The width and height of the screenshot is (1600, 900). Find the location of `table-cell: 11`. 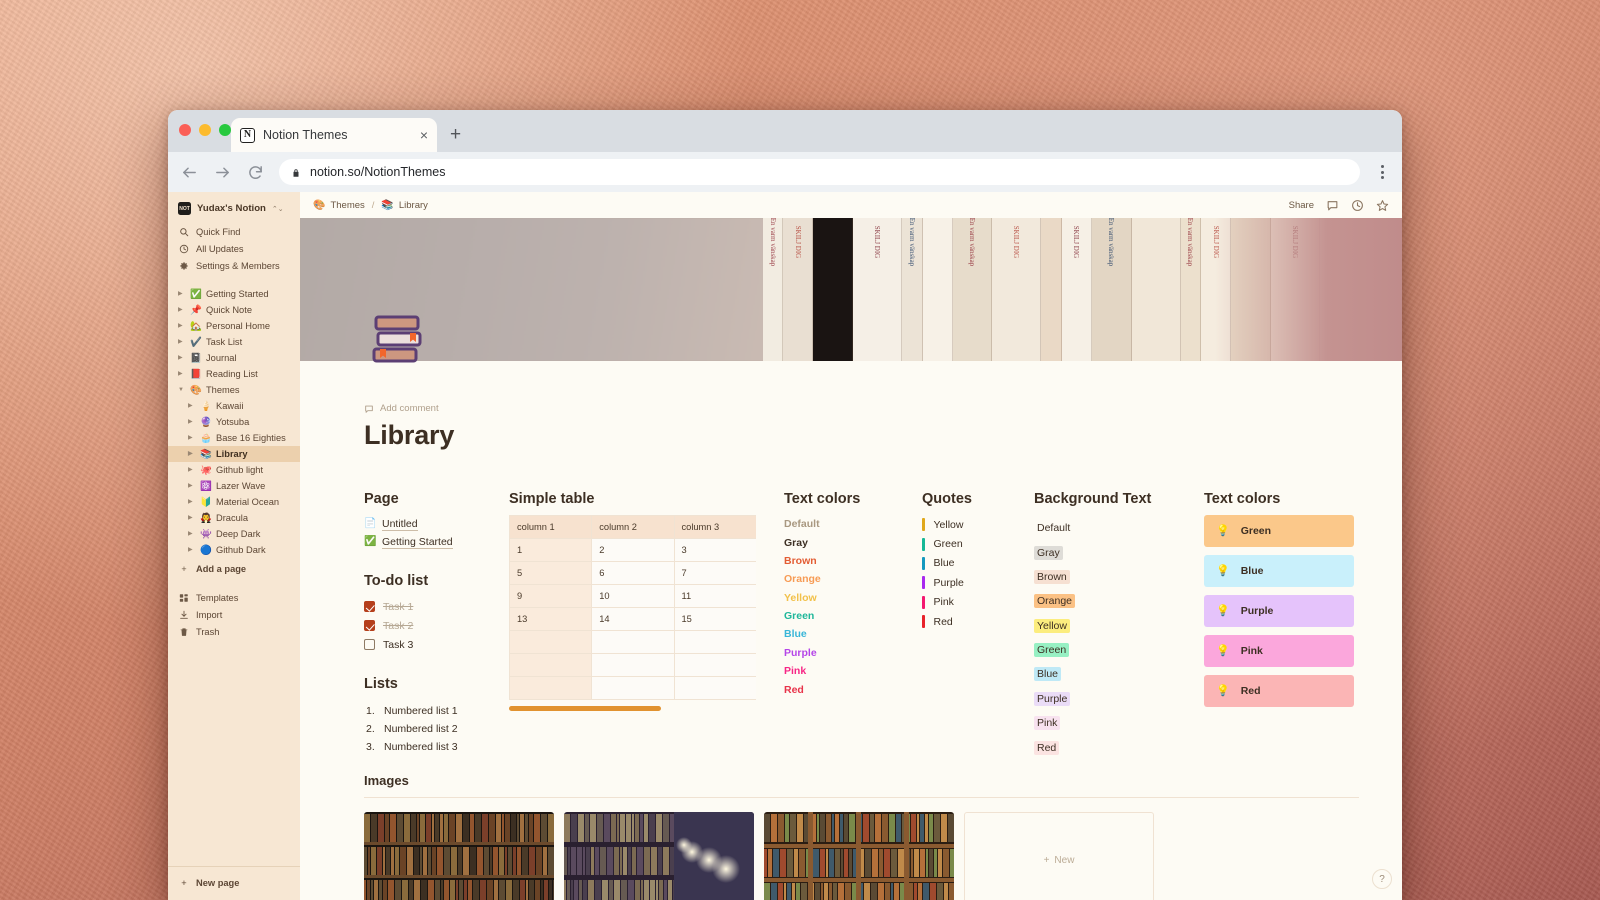

table-cell: 11 is located at coordinates (714, 596).